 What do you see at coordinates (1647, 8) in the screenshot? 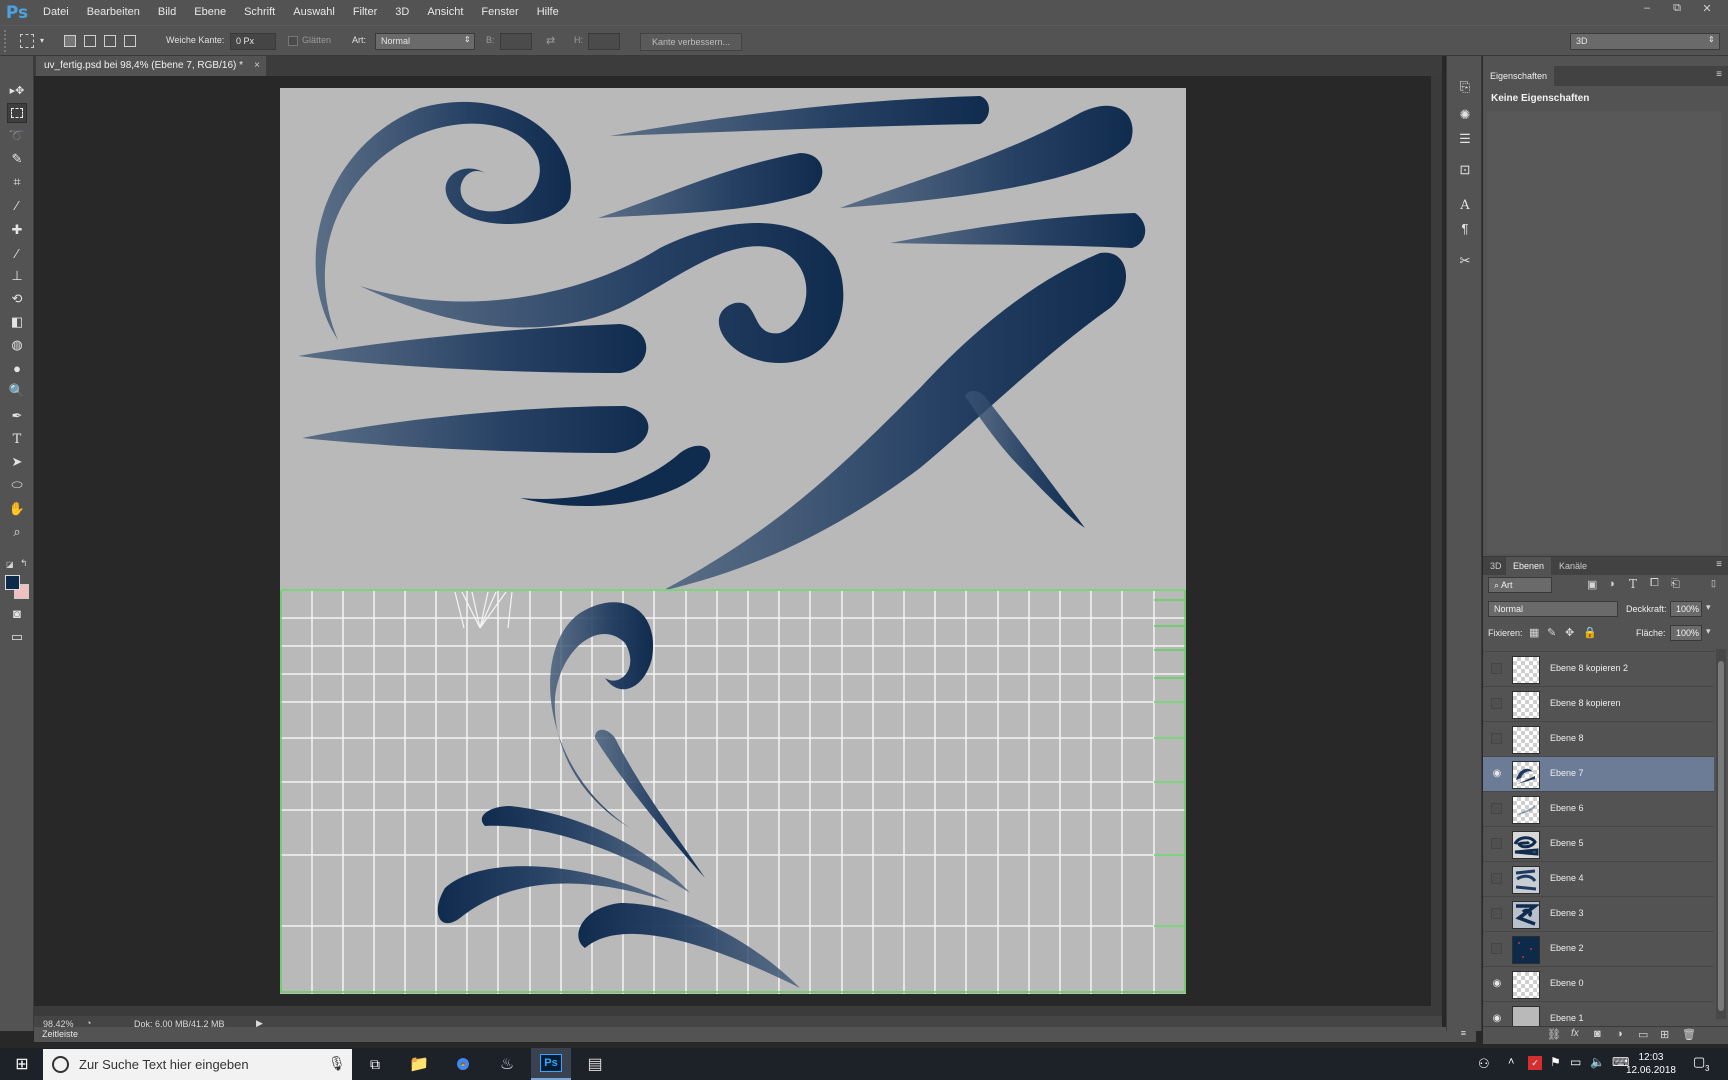
I see `minimize-button: –` at bounding box center [1647, 8].